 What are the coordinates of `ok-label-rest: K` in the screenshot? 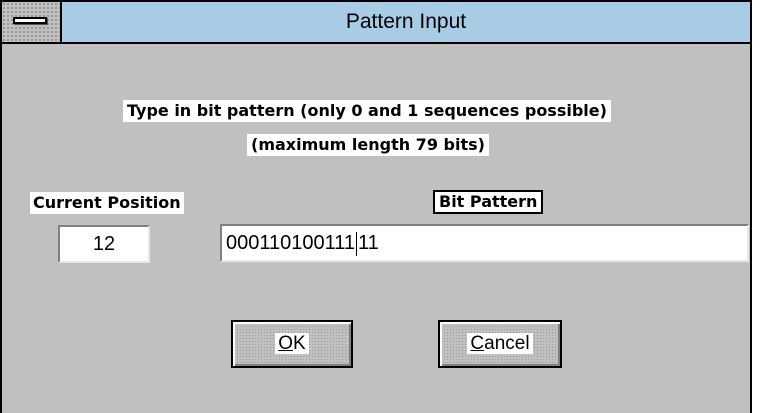 It's located at (299, 343).